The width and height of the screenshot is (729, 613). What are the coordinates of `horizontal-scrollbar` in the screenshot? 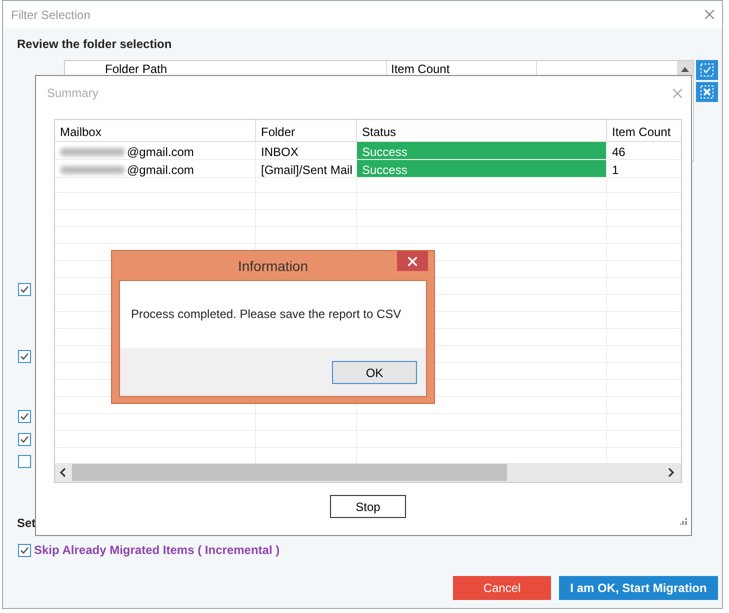 It's located at (368, 472).